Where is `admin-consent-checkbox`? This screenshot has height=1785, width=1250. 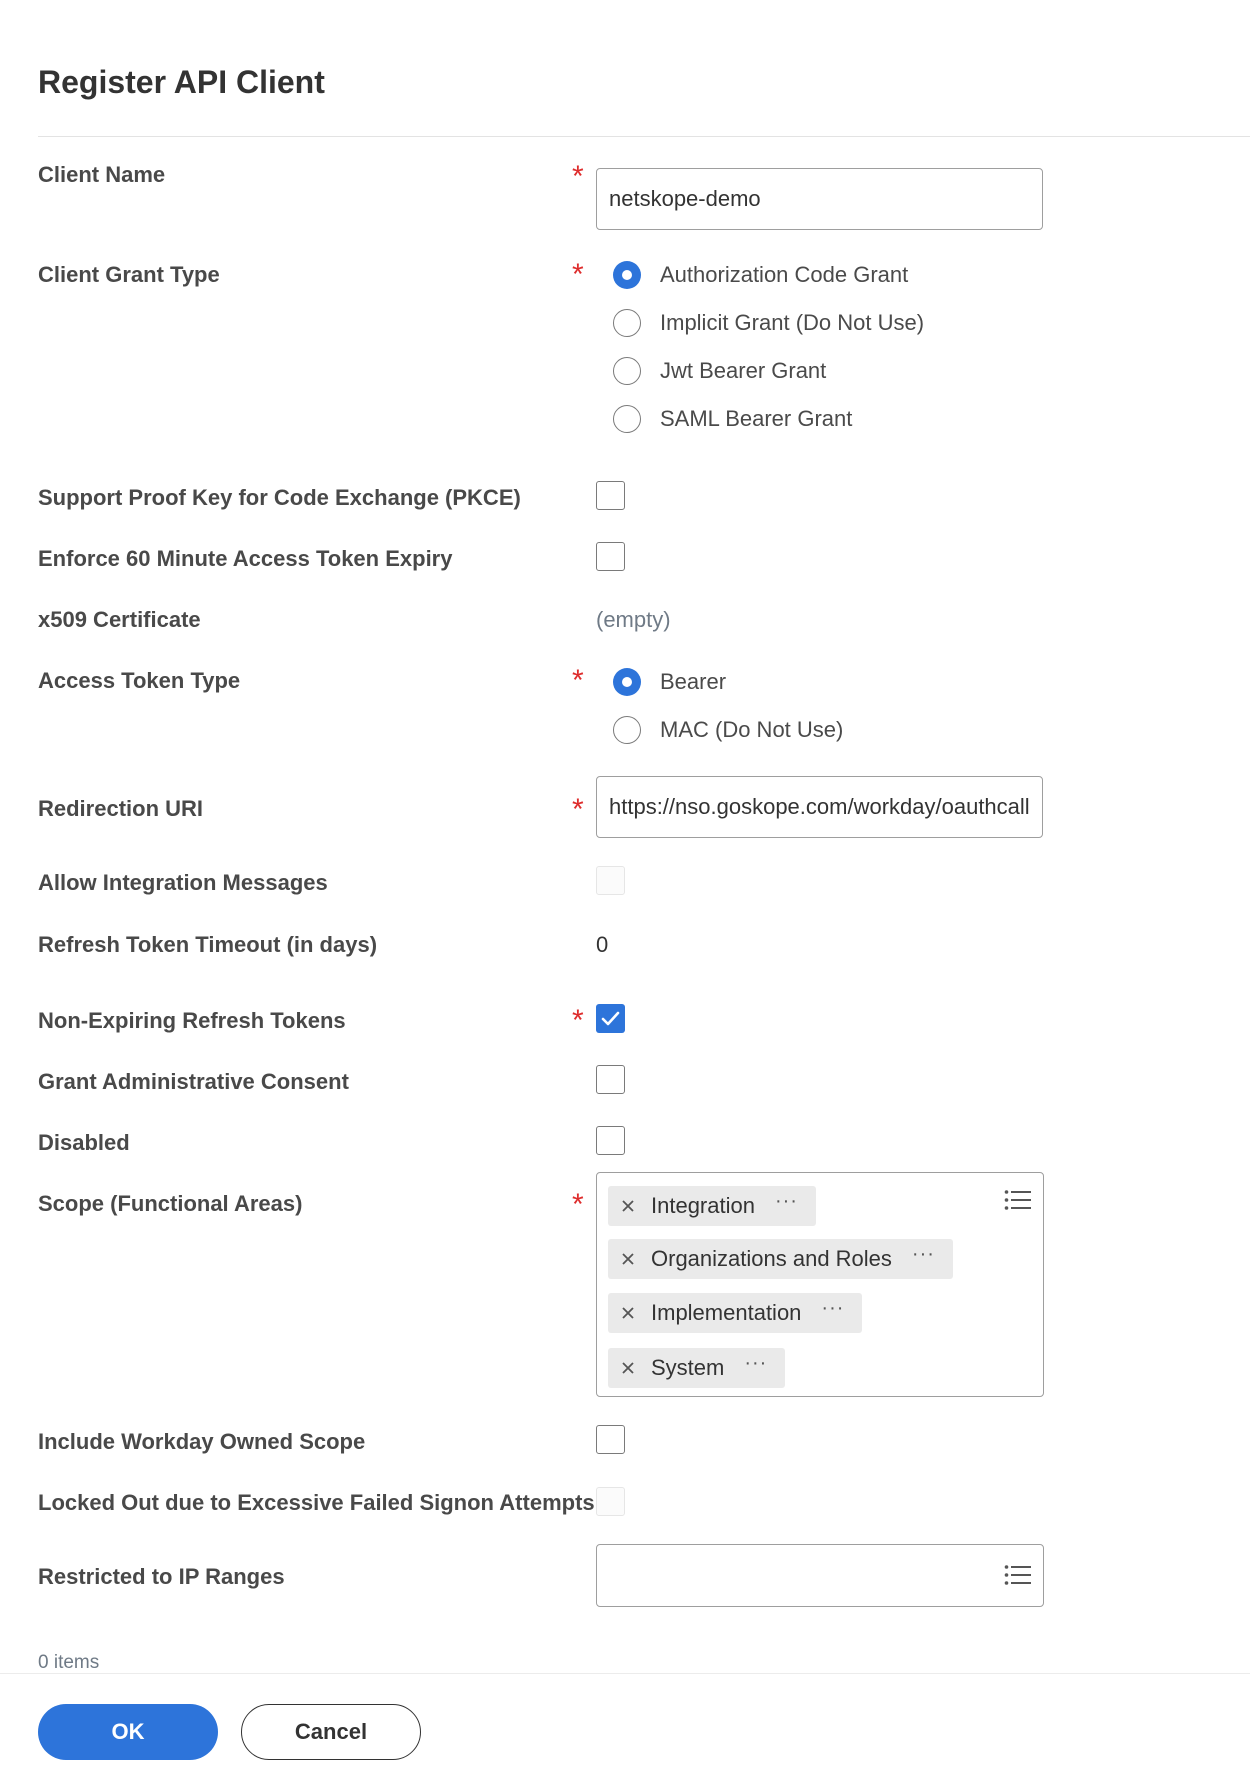
admin-consent-checkbox is located at coordinates (610, 1079).